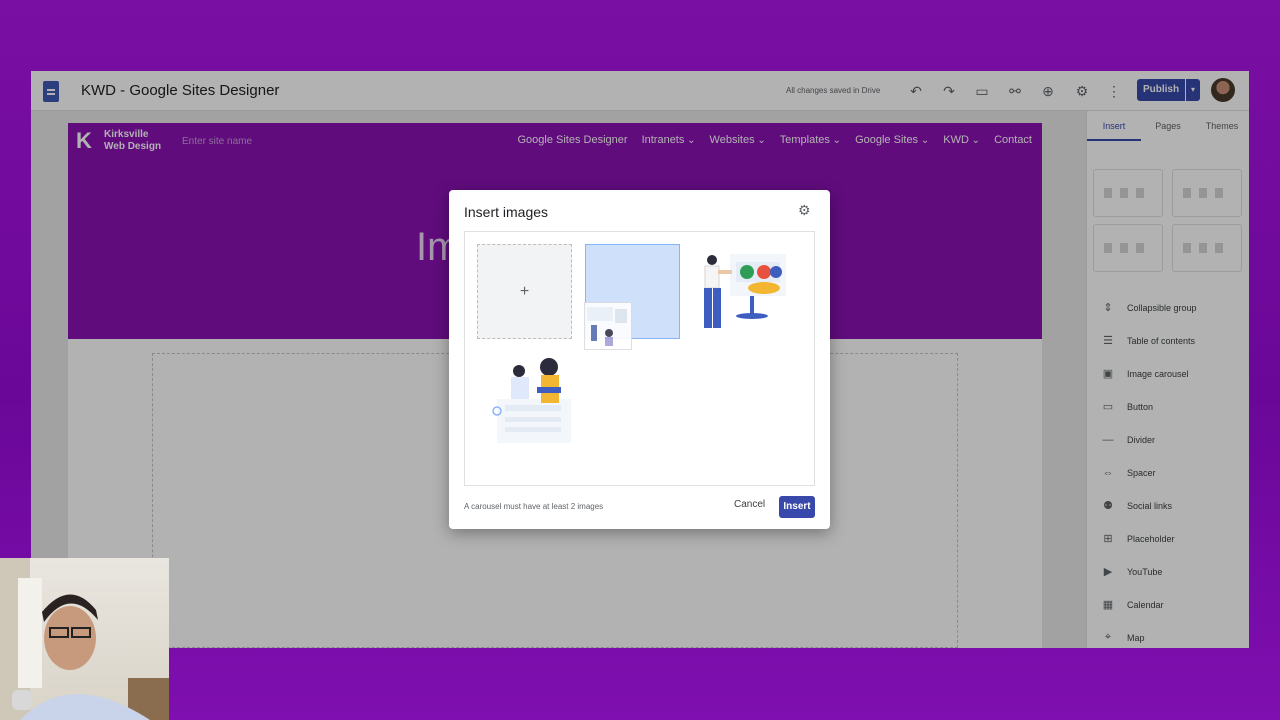 The width and height of the screenshot is (1280, 720). What do you see at coordinates (797, 507) in the screenshot?
I see `insert-button: Insert` at bounding box center [797, 507].